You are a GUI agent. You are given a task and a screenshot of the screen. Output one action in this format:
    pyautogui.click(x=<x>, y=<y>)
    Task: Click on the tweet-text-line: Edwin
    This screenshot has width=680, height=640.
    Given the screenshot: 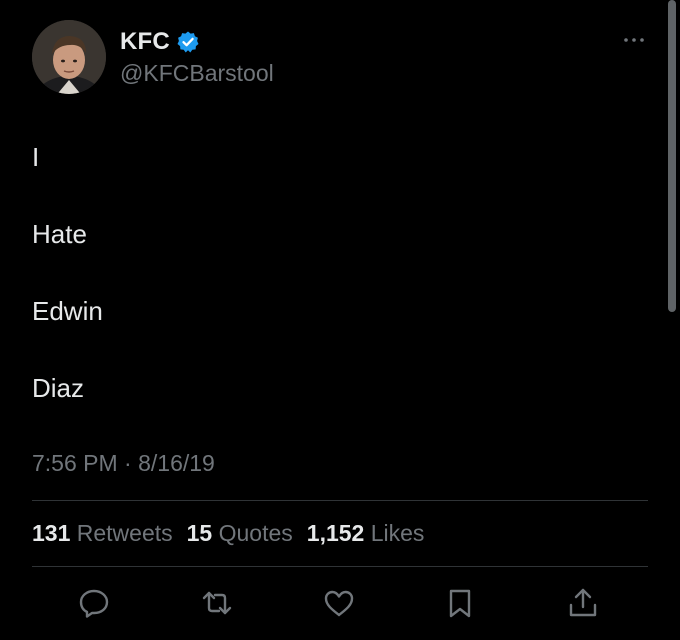 What is the action you would take?
    pyautogui.click(x=67, y=311)
    